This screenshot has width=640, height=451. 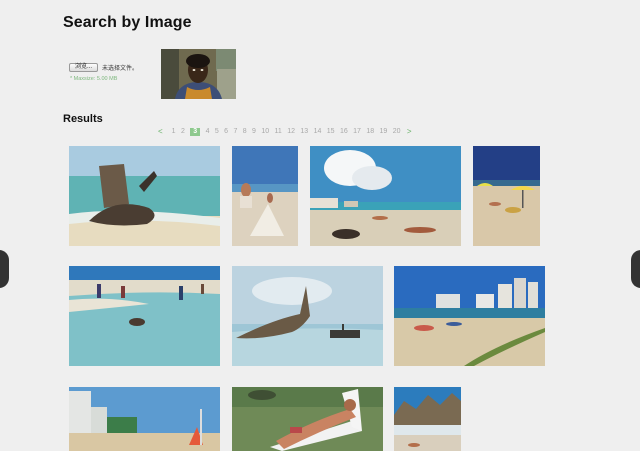 What do you see at coordinates (304, 132) in the screenshot?
I see `page-link-13: 13` at bounding box center [304, 132].